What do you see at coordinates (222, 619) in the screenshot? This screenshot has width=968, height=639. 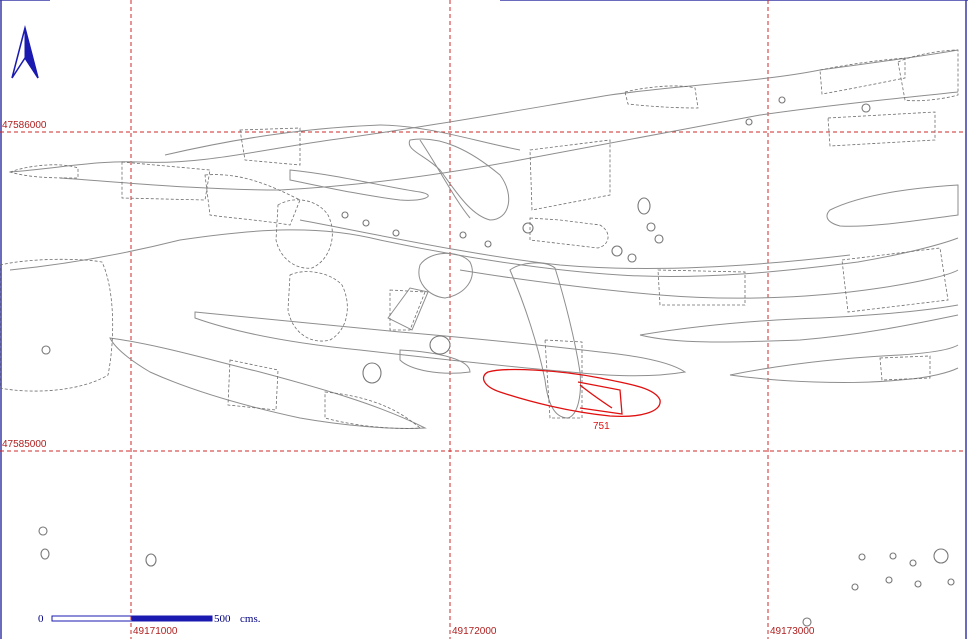 I see `scale-end-label: 500` at bounding box center [222, 619].